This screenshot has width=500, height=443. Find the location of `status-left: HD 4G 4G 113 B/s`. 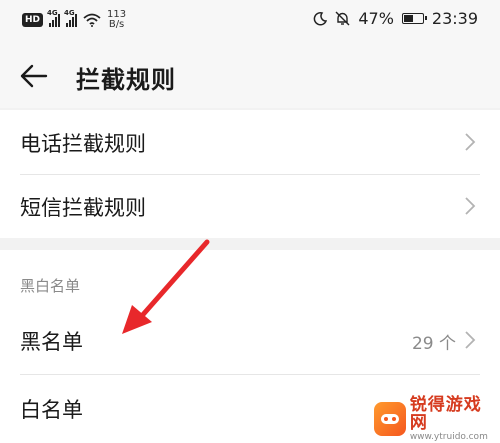

status-left: HD 4G 4G 113 B/s is located at coordinates (74, 19).